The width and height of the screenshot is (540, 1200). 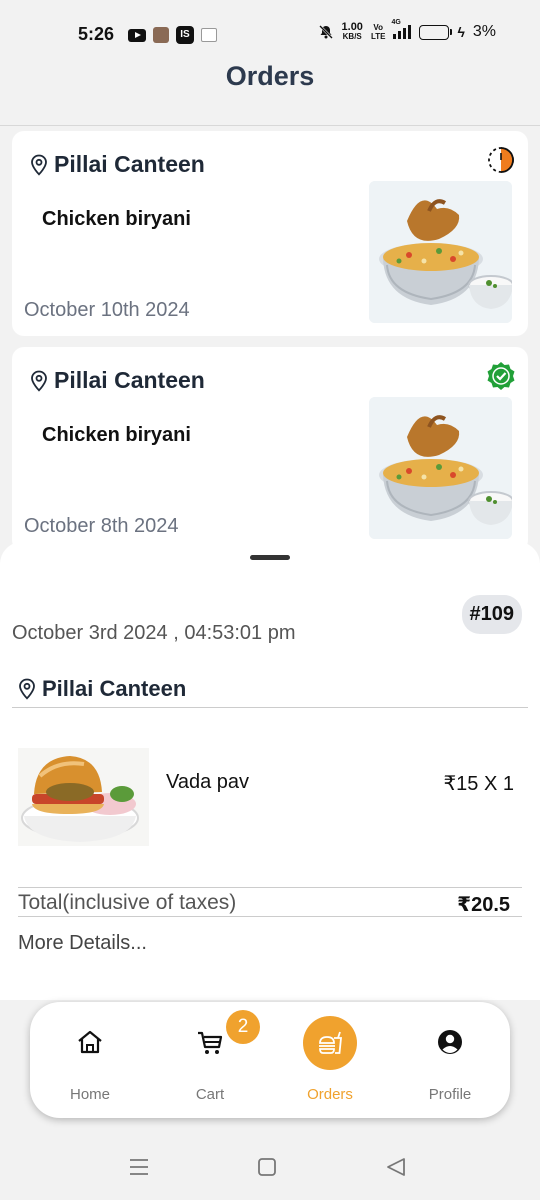 What do you see at coordinates (270, 31) in the screenshot?
I see `status-bar: 5:26 IS 1.00 KB/S Vo LTE 4G ϟ 3%` at bounding box center [270, 31].